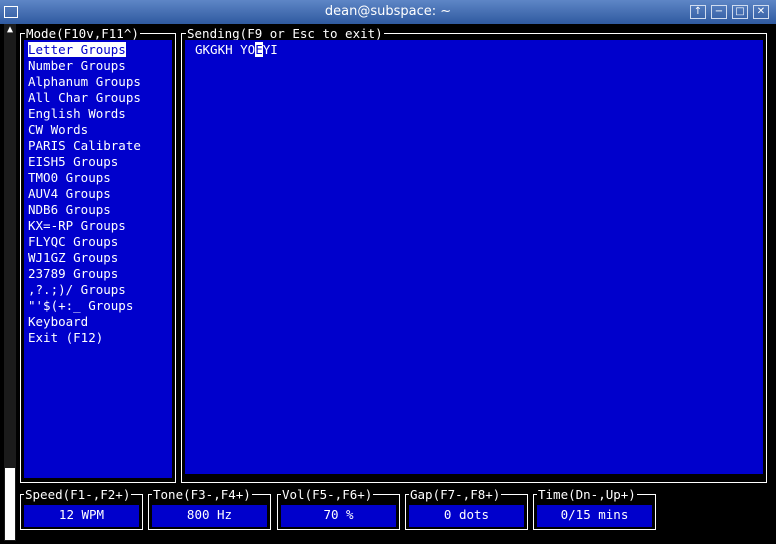  I want to click on mode-item-label: NDB6 Groups, so click(69, 209).